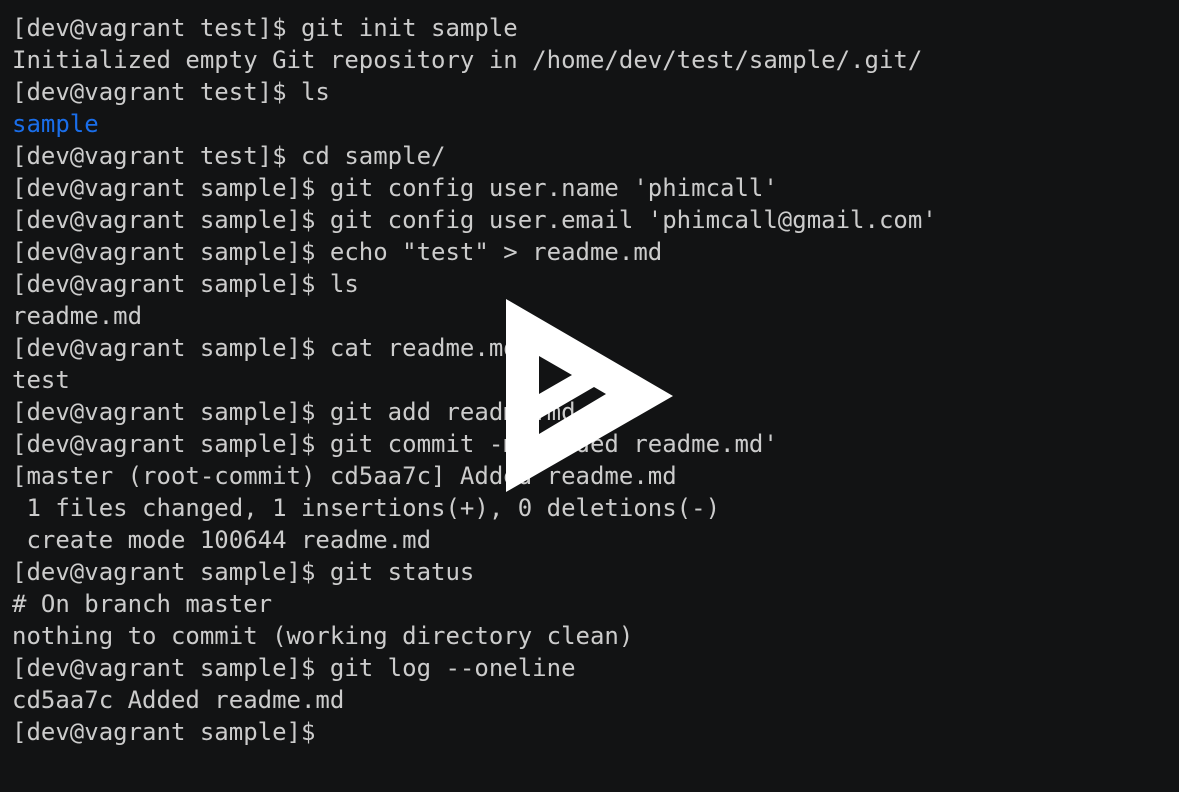  I want to click on output-line: create mode 100644 readme.md, so click(222, 540).